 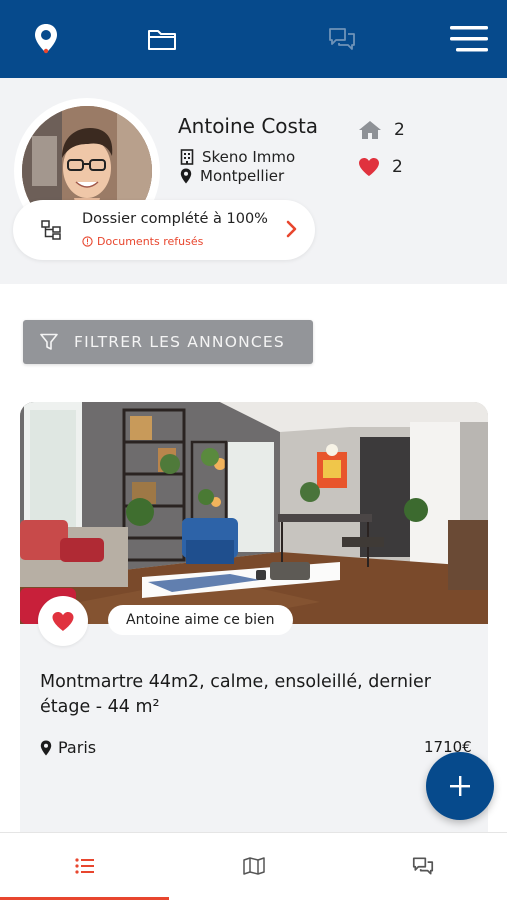 What do you see at coordinates (253, 39) in the screenshot?
I see `top-bar` at bounding box center [253, 39].